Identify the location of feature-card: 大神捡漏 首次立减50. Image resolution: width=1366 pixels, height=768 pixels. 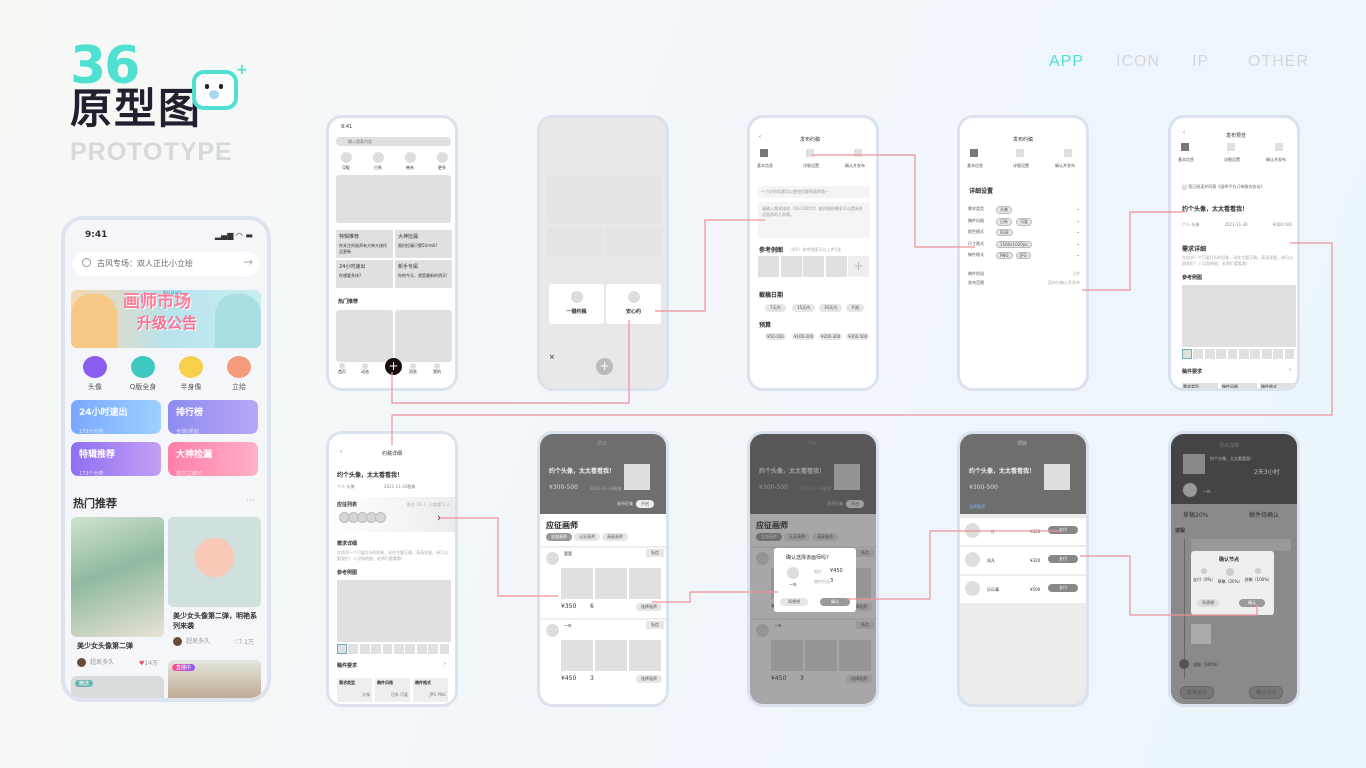
(213, 459).